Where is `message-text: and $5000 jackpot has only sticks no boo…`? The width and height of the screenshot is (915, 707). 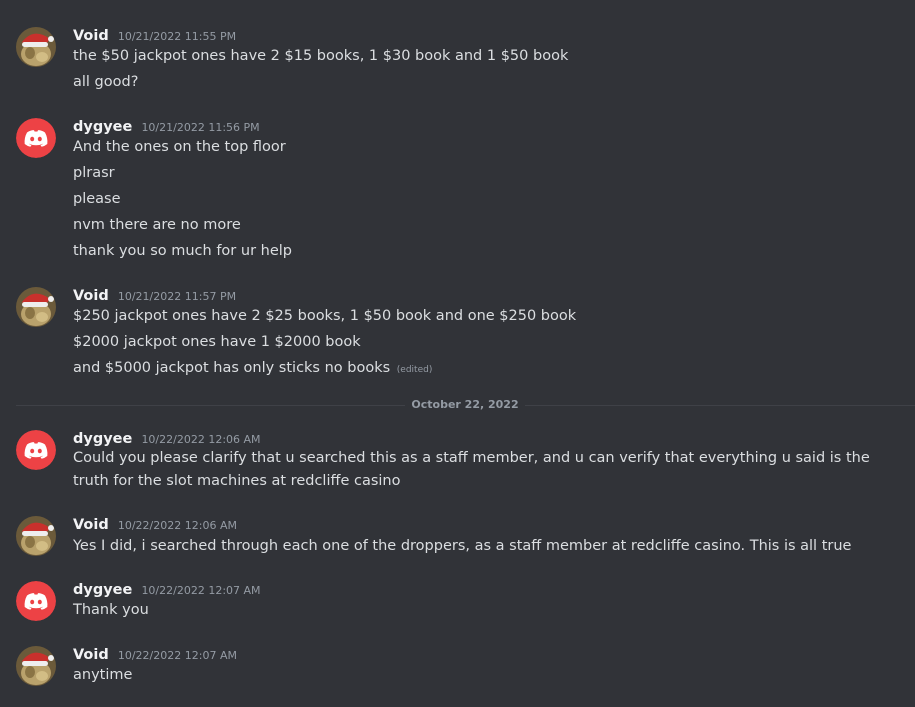 message-text: and $5000 jackpot has only sticks no boo… is located at coordinates (232, 368).